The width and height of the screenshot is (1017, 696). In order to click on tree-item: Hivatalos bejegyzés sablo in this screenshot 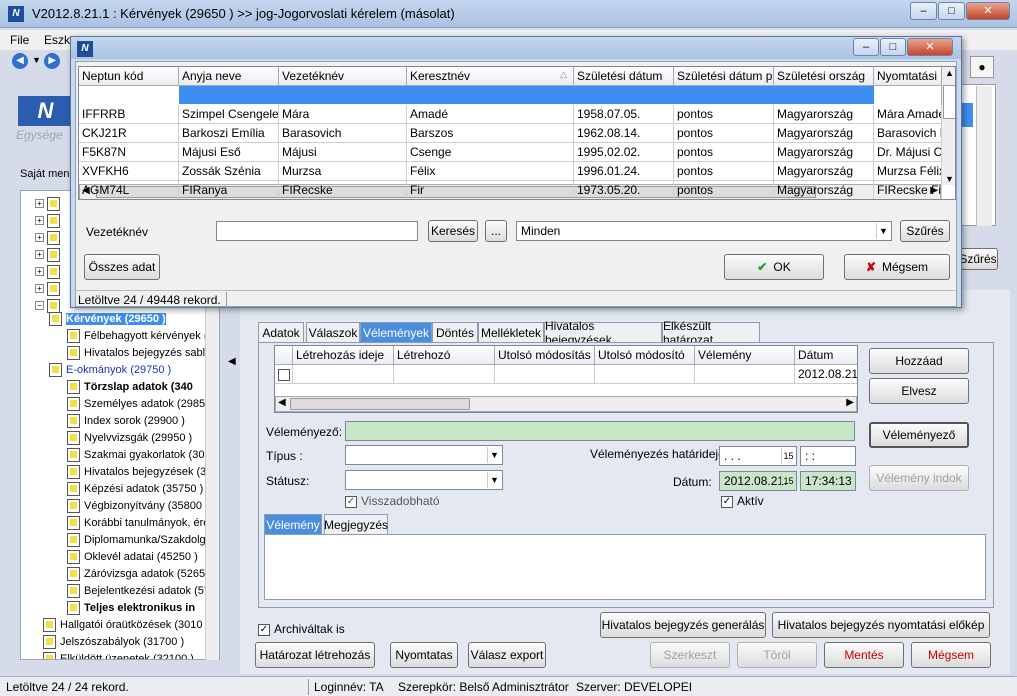, I will do `click(139, 352)`.